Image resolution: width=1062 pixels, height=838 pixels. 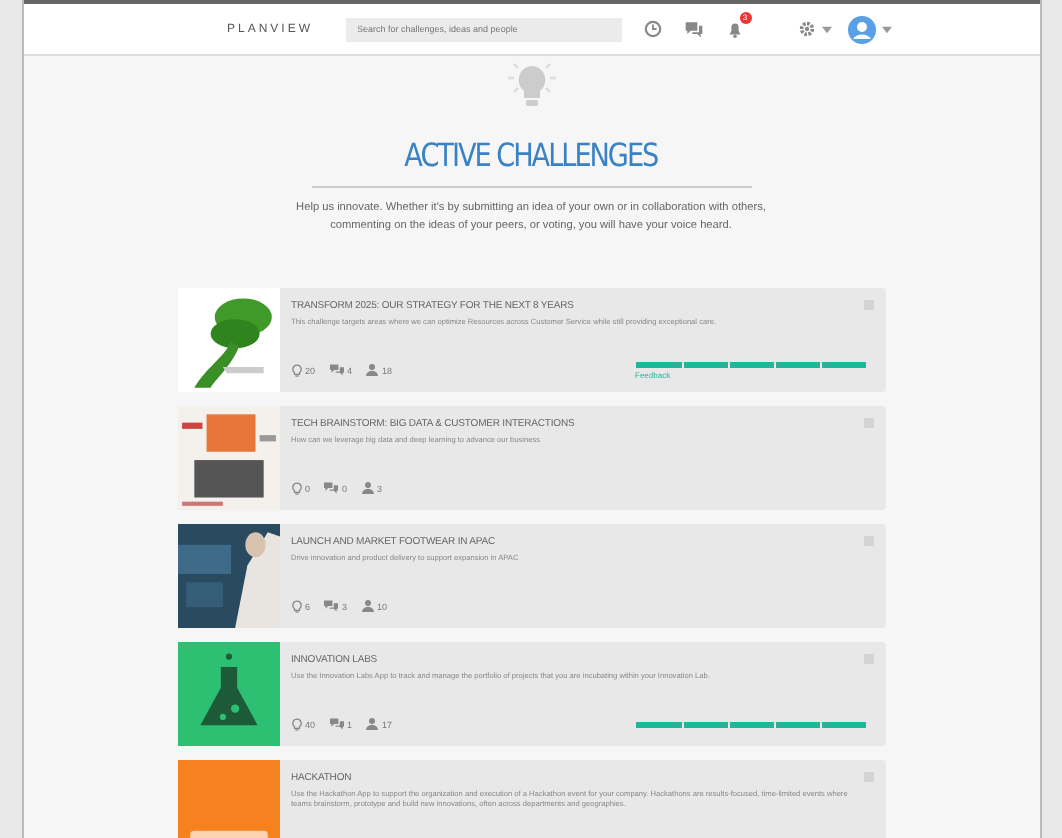 What do you see at coordinates (861, 29) in the screenshot?
I see `avatar-icon` at bounding box center [861, 29].